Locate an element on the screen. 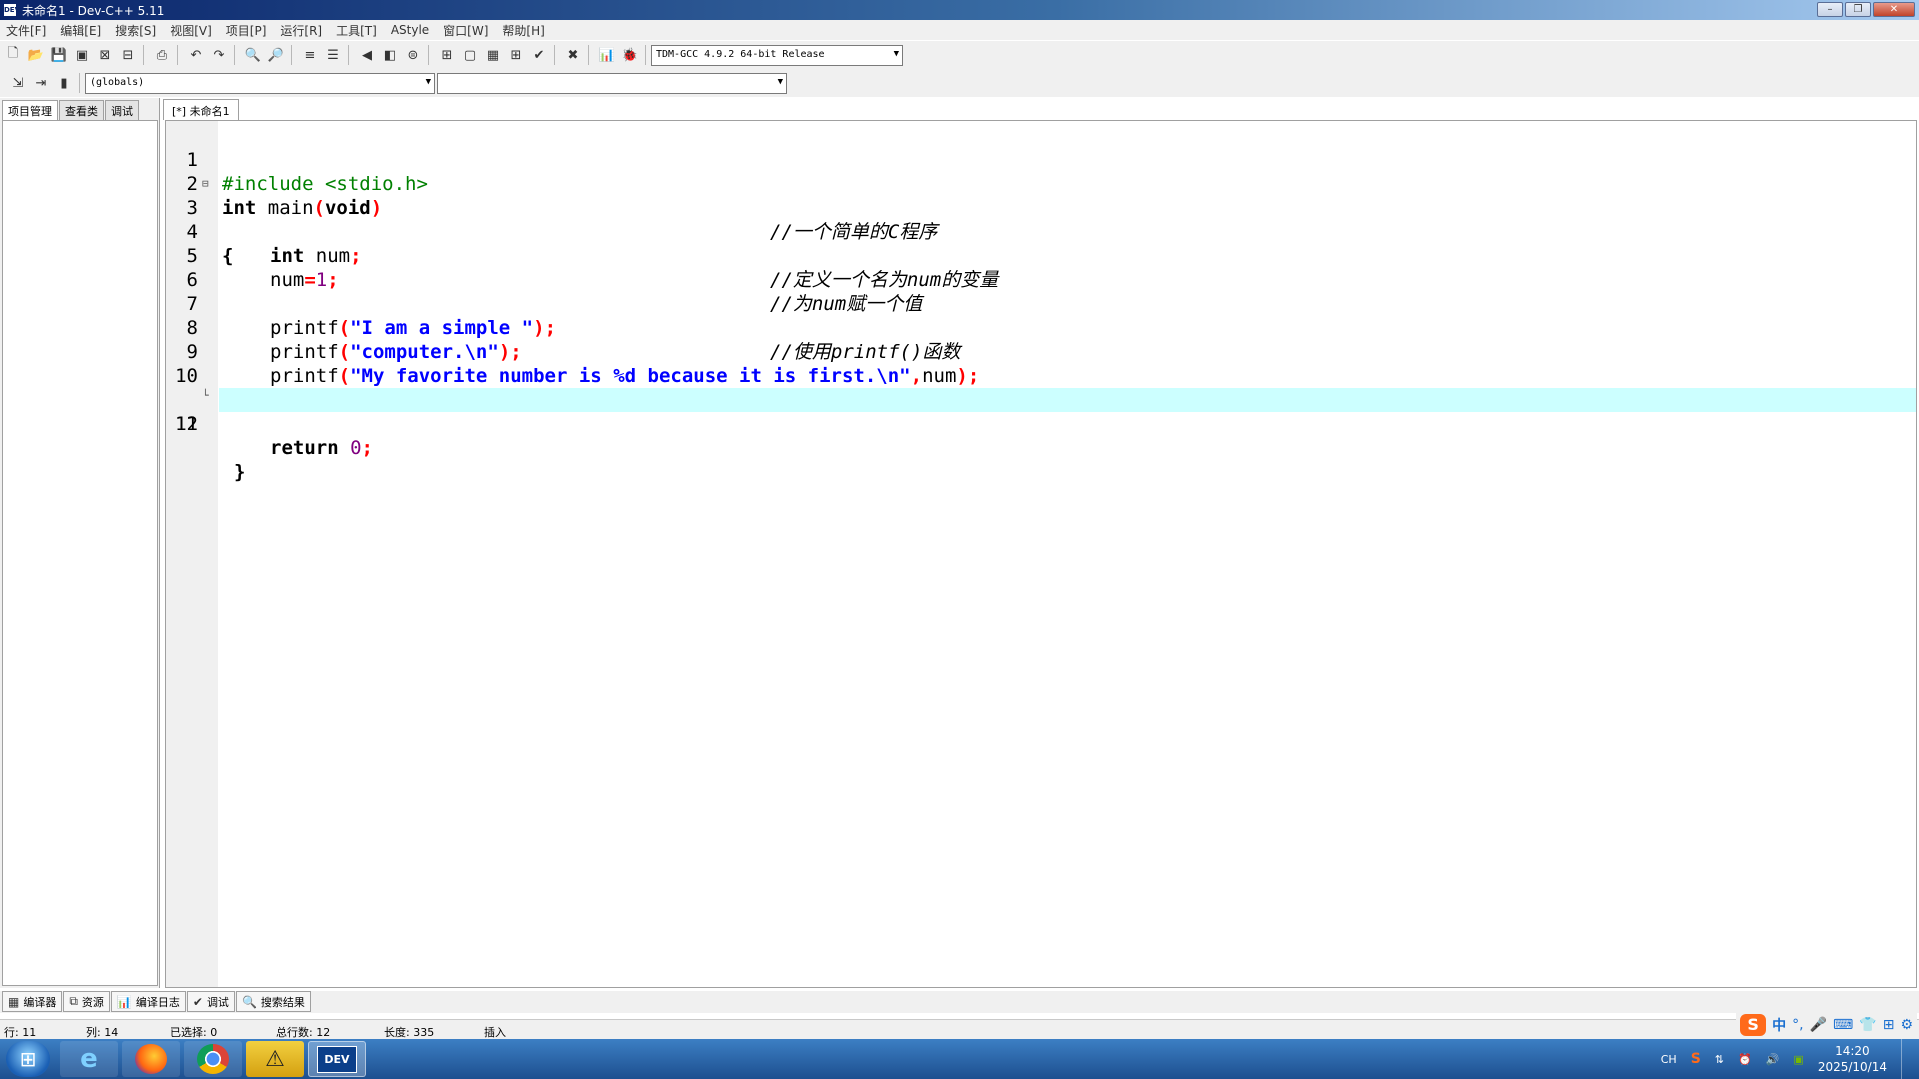 Image resolution: width=1919 pixels, height=1079 pixels. print-icon: ⎙ is located at coordinates (162, 55).